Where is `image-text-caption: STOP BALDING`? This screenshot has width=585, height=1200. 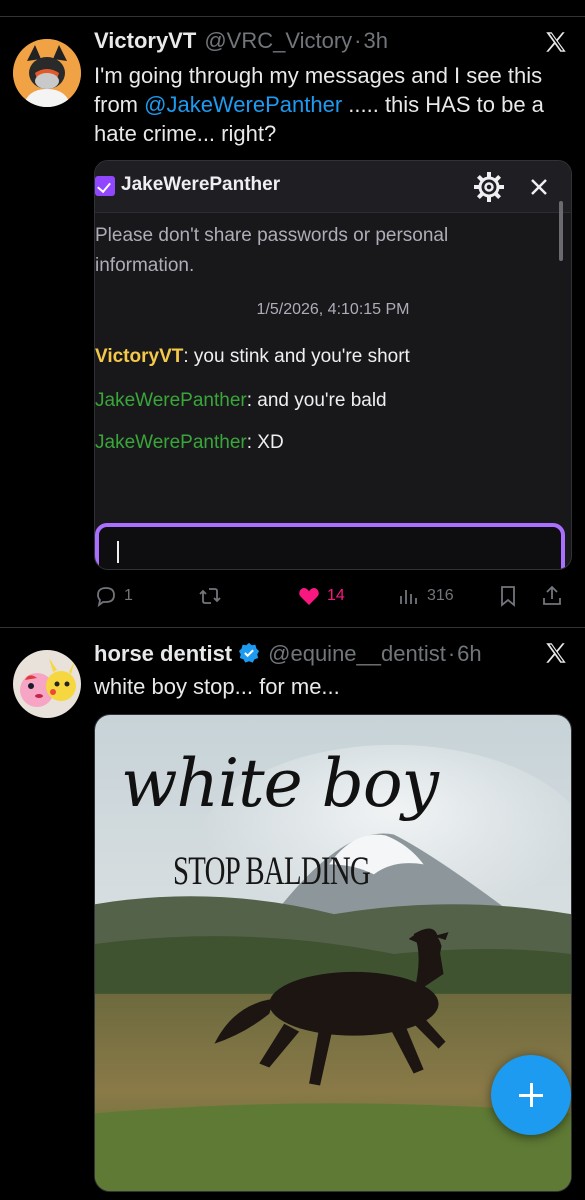
image-text-caption: STOP BALDING is located at coordinates (272, 870).